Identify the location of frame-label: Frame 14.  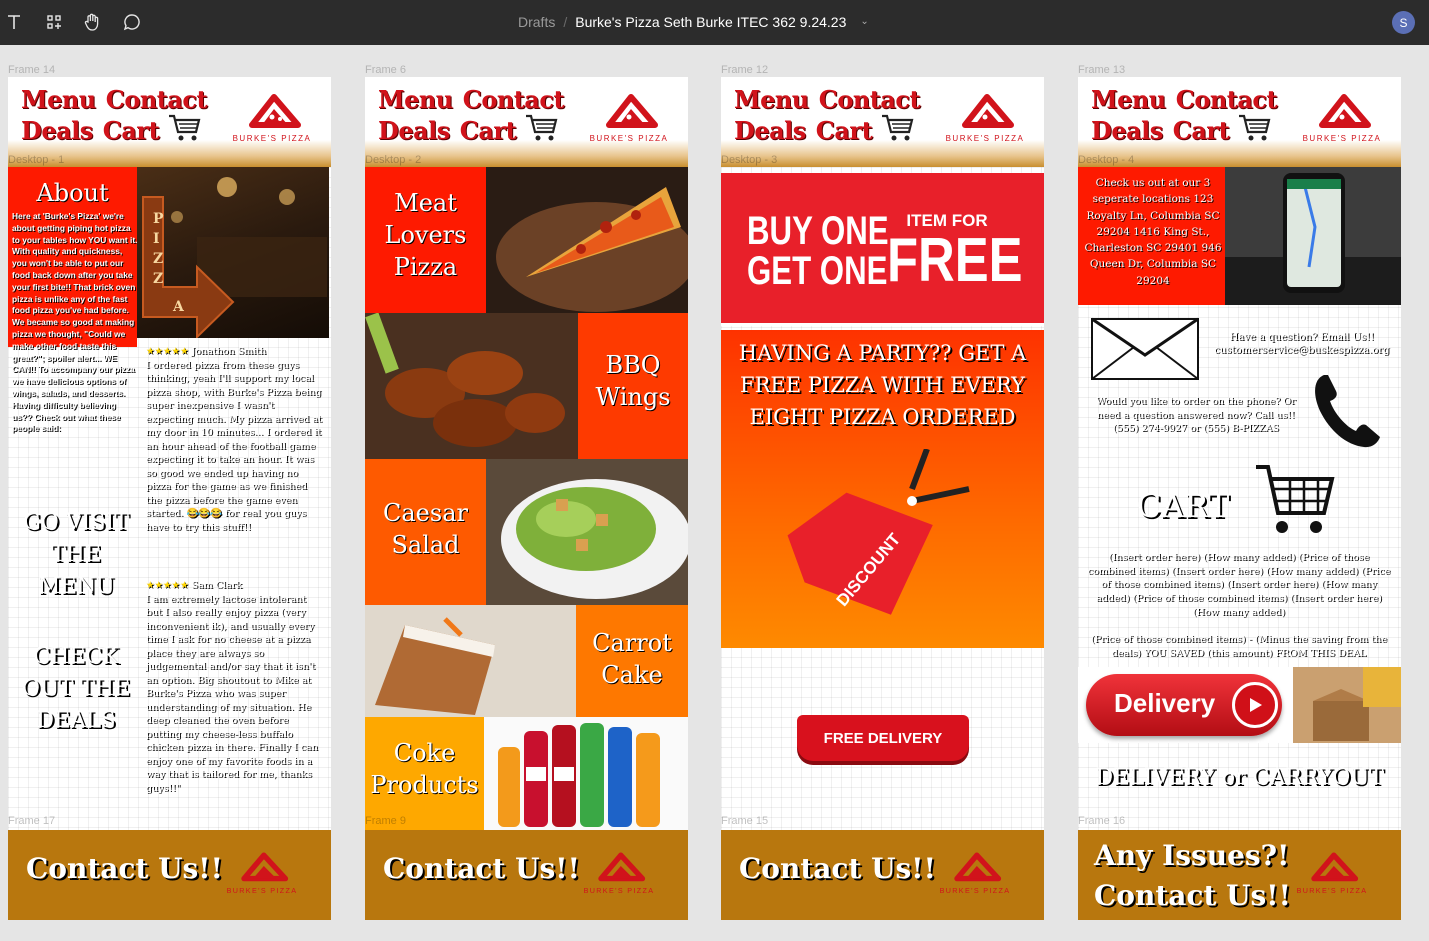
(31, 70).